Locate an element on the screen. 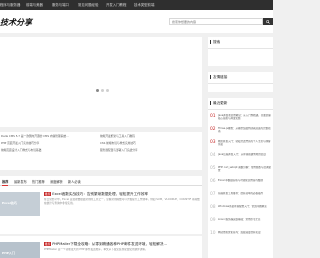 The height and width of the screenshot is (258, 320). rank-number: 03 is located at coordinates (213, 142).